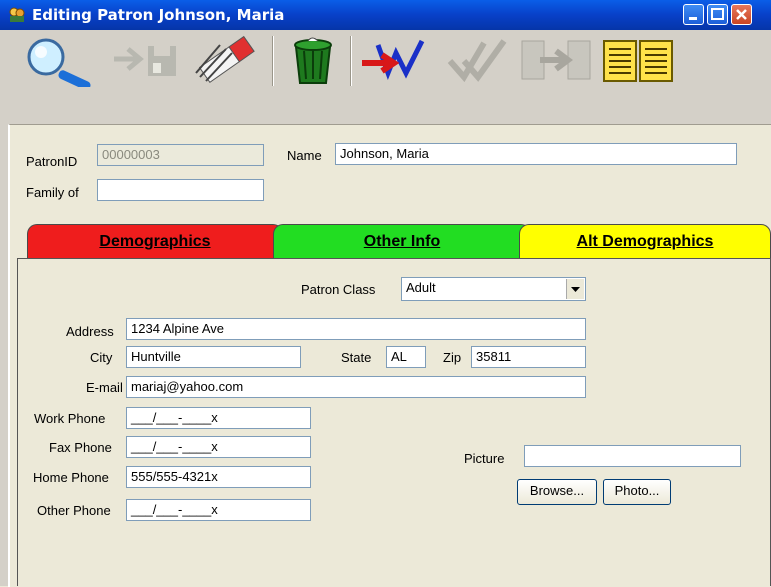 The image size is (771, 587). Describe the element at coordinates (101, 357) in the screenshot. I see `city-label: City` at that location.